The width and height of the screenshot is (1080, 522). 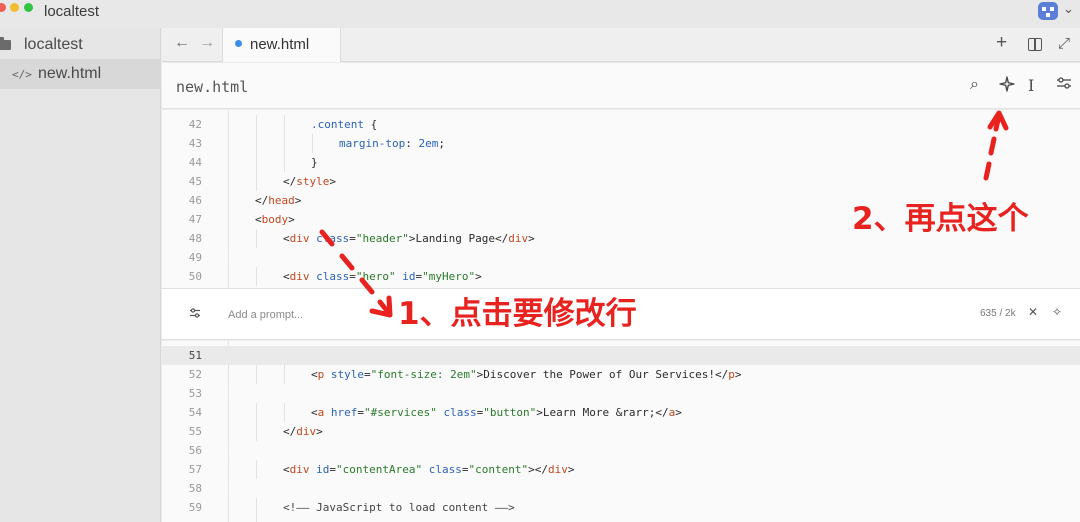 What do you see at coordinates (621, 393) in the screenshot?
I see `code-line: 53` at bounding box center [621, 393].